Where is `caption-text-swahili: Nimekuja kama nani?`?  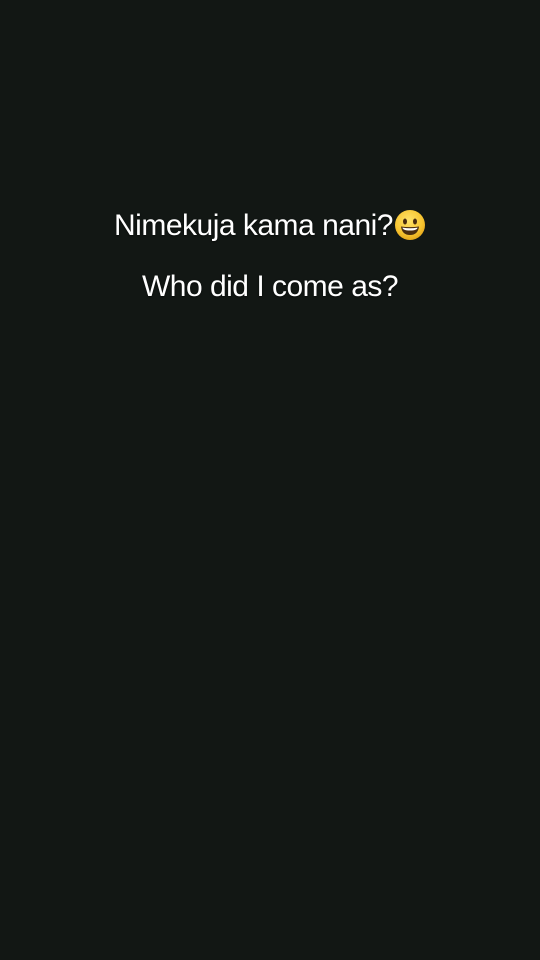
caption-text-swahili: Nimekuja kama nani? is located at coordinates (253, 225).